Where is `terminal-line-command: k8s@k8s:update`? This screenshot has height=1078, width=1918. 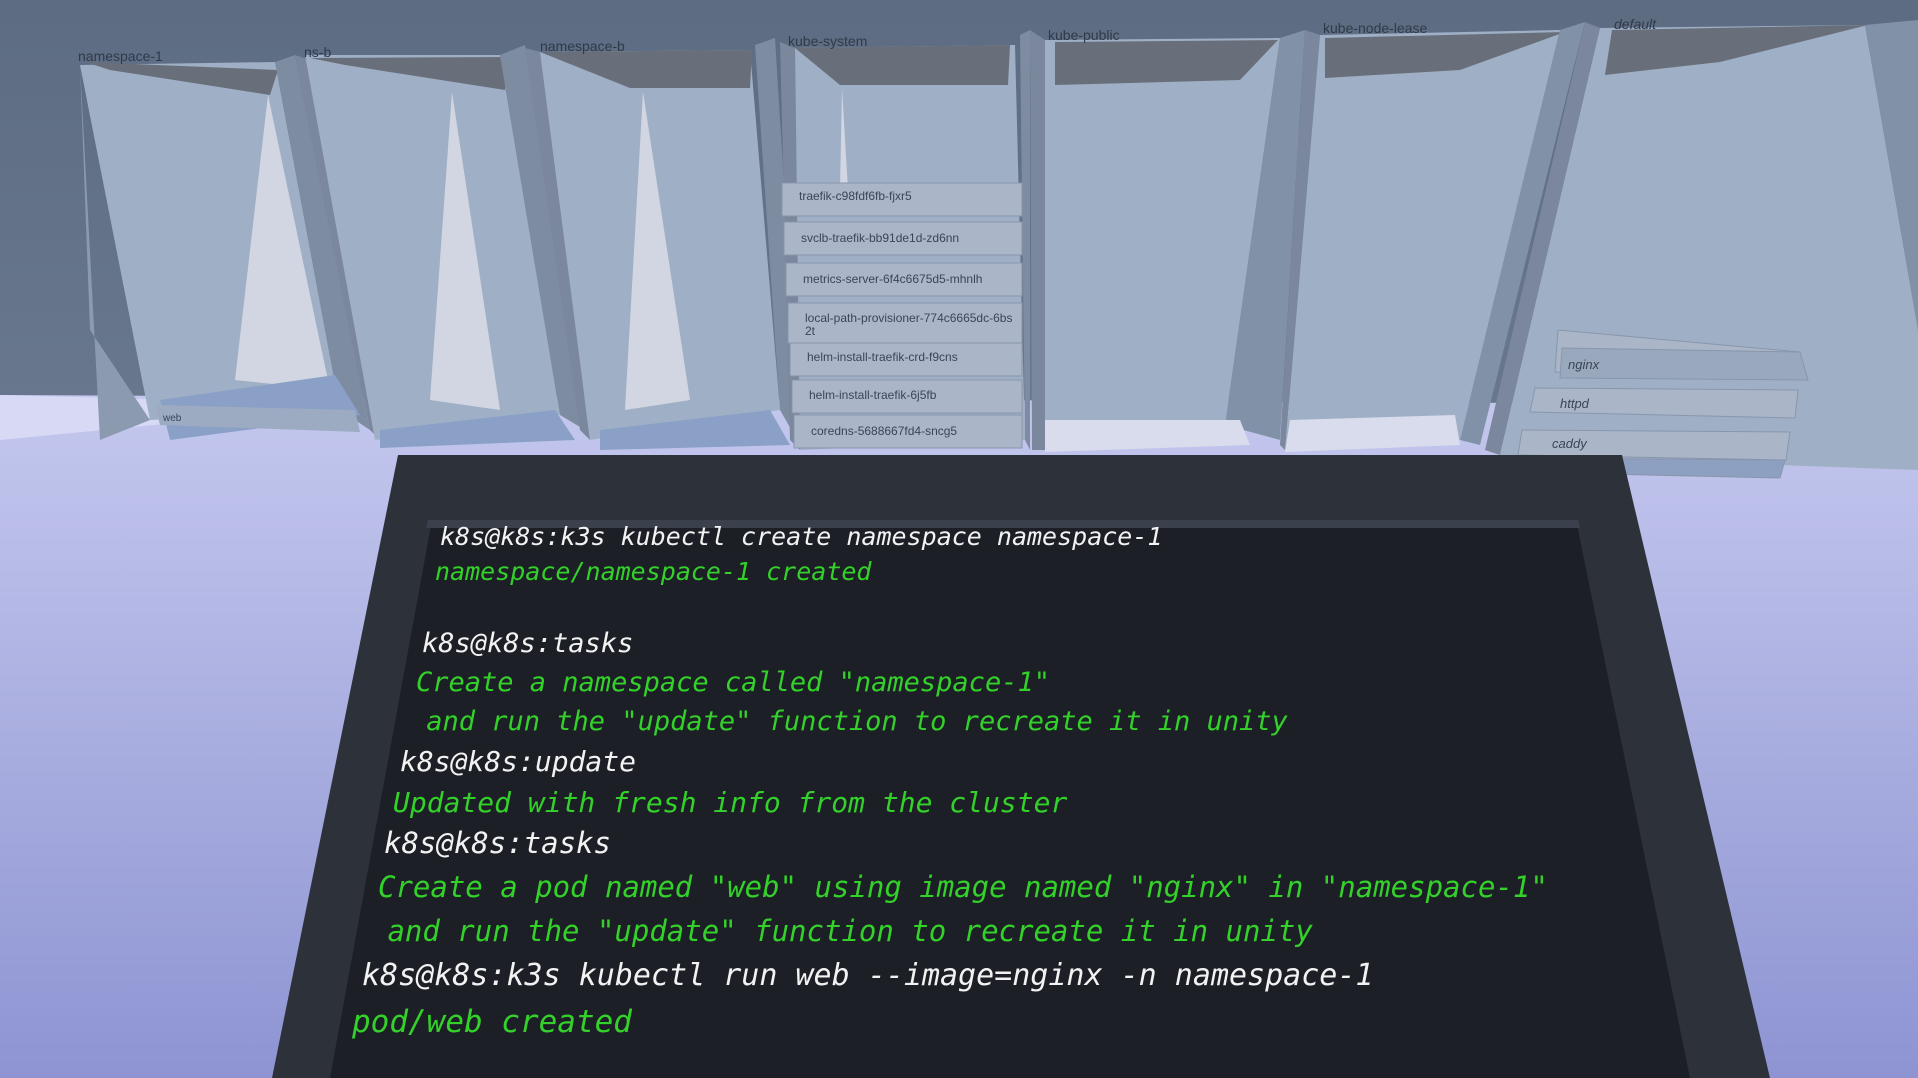 terminal-line-command: k8s@k8s:update is located at coordinates (518, 761).